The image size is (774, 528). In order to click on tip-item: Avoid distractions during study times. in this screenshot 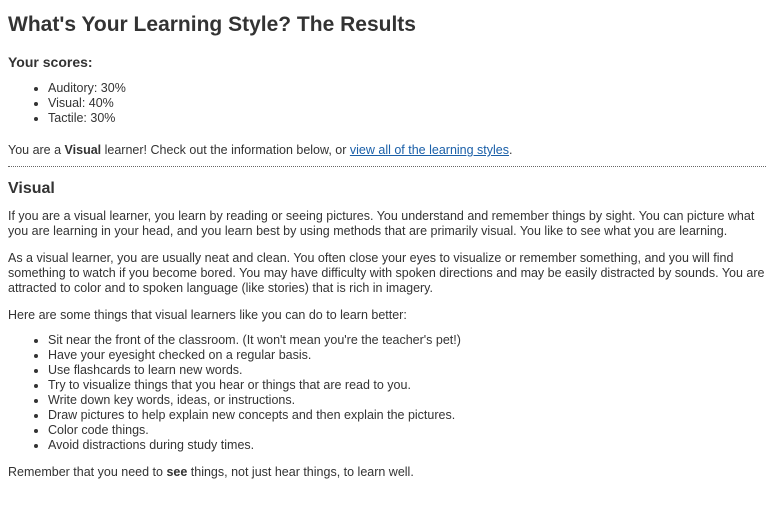, I will do `click(407, 445)`.